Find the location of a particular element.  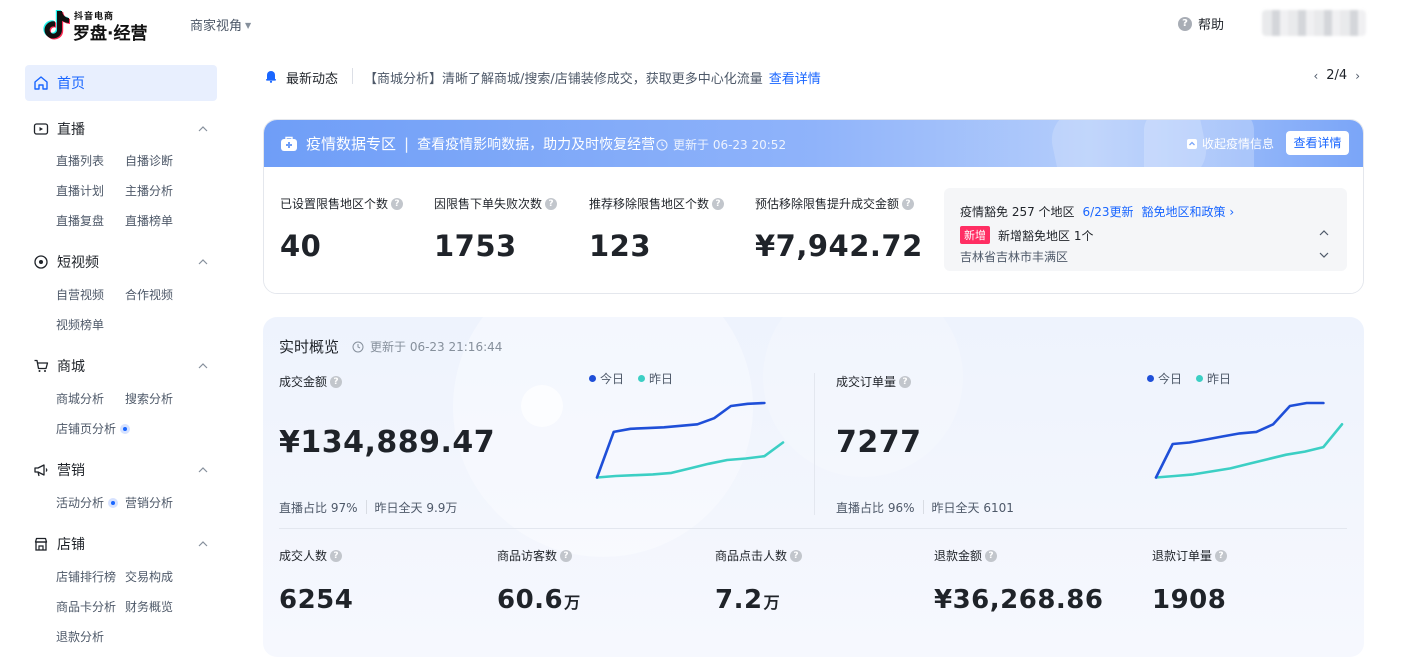

exempt-summary: 疫情豁免 257 个地区 is located at coordinates (1017, 212).